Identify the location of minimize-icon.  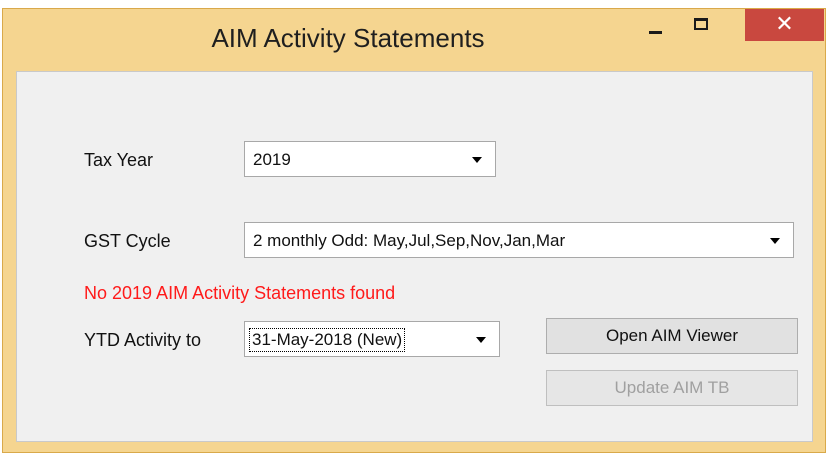
(655, 32).